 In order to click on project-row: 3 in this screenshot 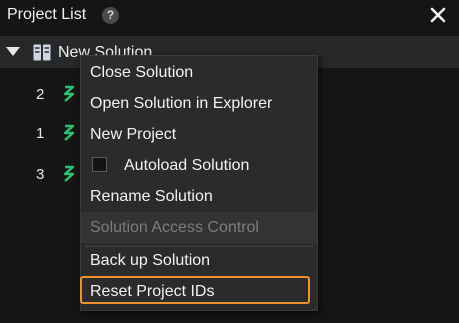, I will do `click(45, 175)`.